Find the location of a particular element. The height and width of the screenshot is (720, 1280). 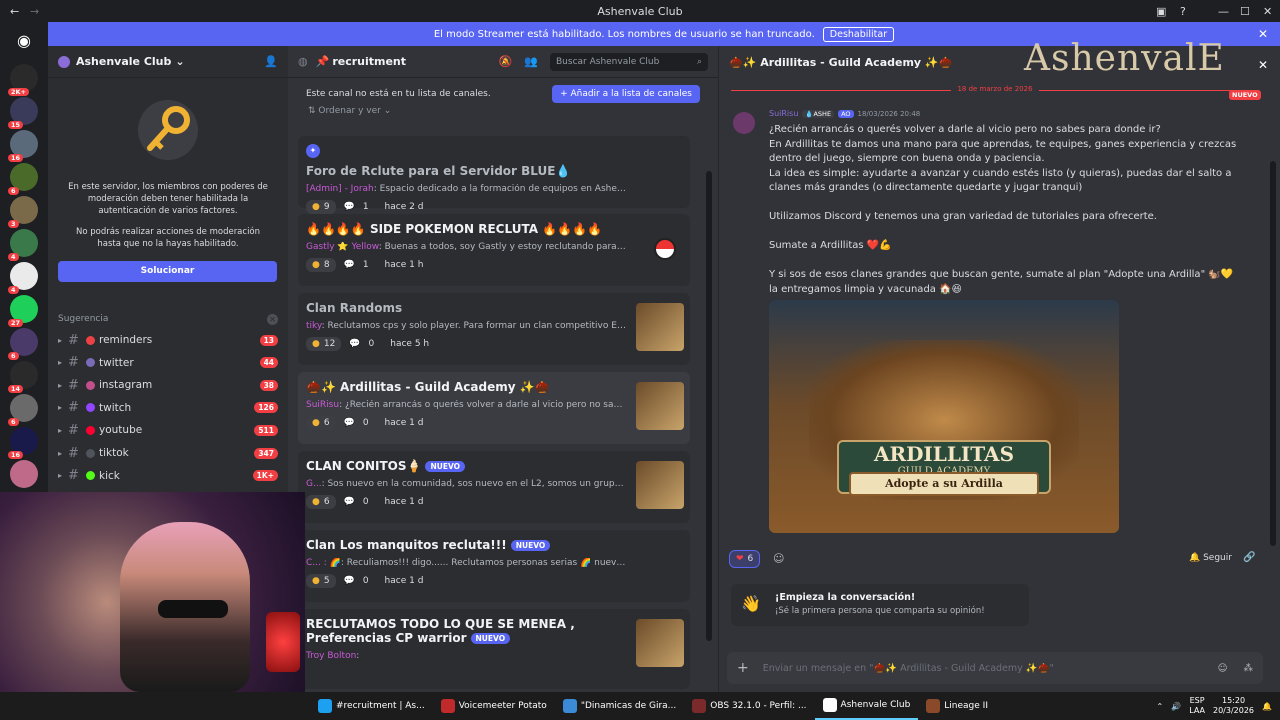

reaction-count: 6 is located at coordinates (750, 559).